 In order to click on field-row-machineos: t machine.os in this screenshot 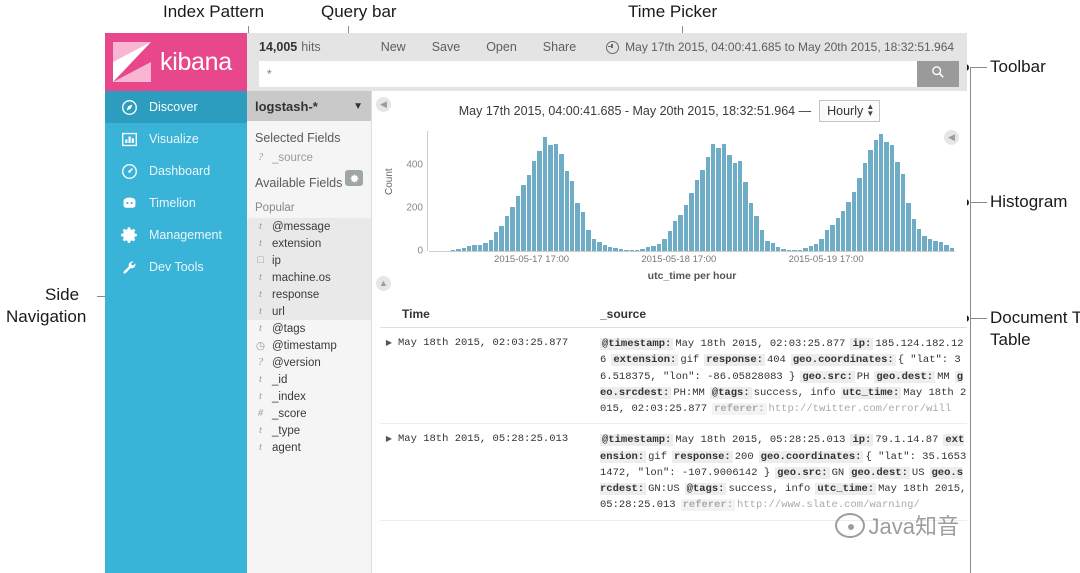, I will do `click(309, 277)`.